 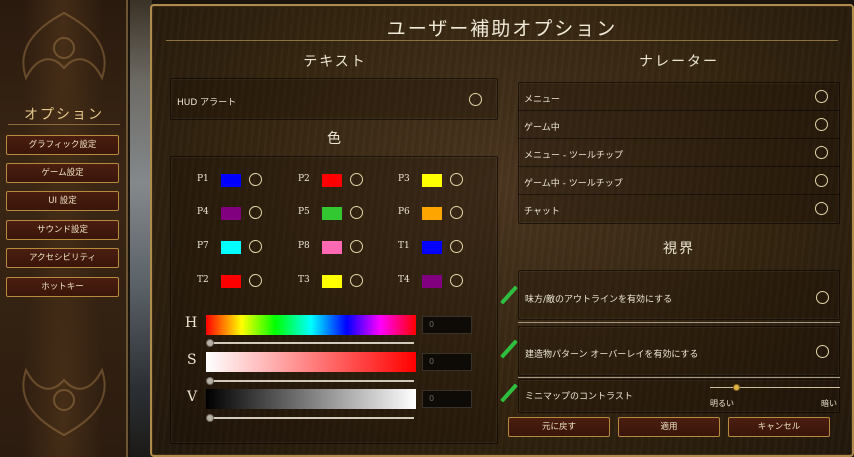 I want to click on menu-graphics-settings: グラフィック設定, so click(x=62, y=145).